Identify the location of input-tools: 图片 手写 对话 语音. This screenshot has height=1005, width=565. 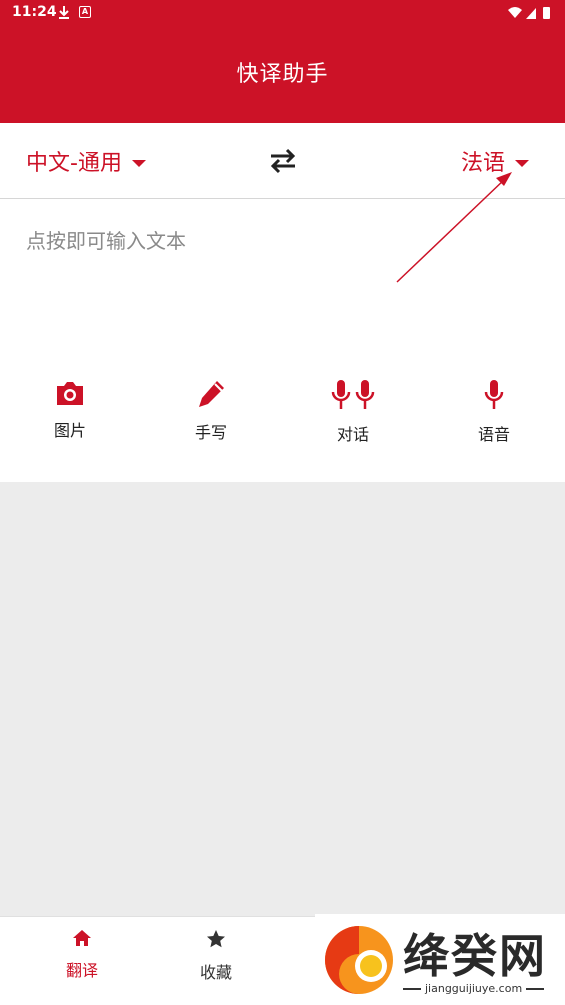
(282, 414).